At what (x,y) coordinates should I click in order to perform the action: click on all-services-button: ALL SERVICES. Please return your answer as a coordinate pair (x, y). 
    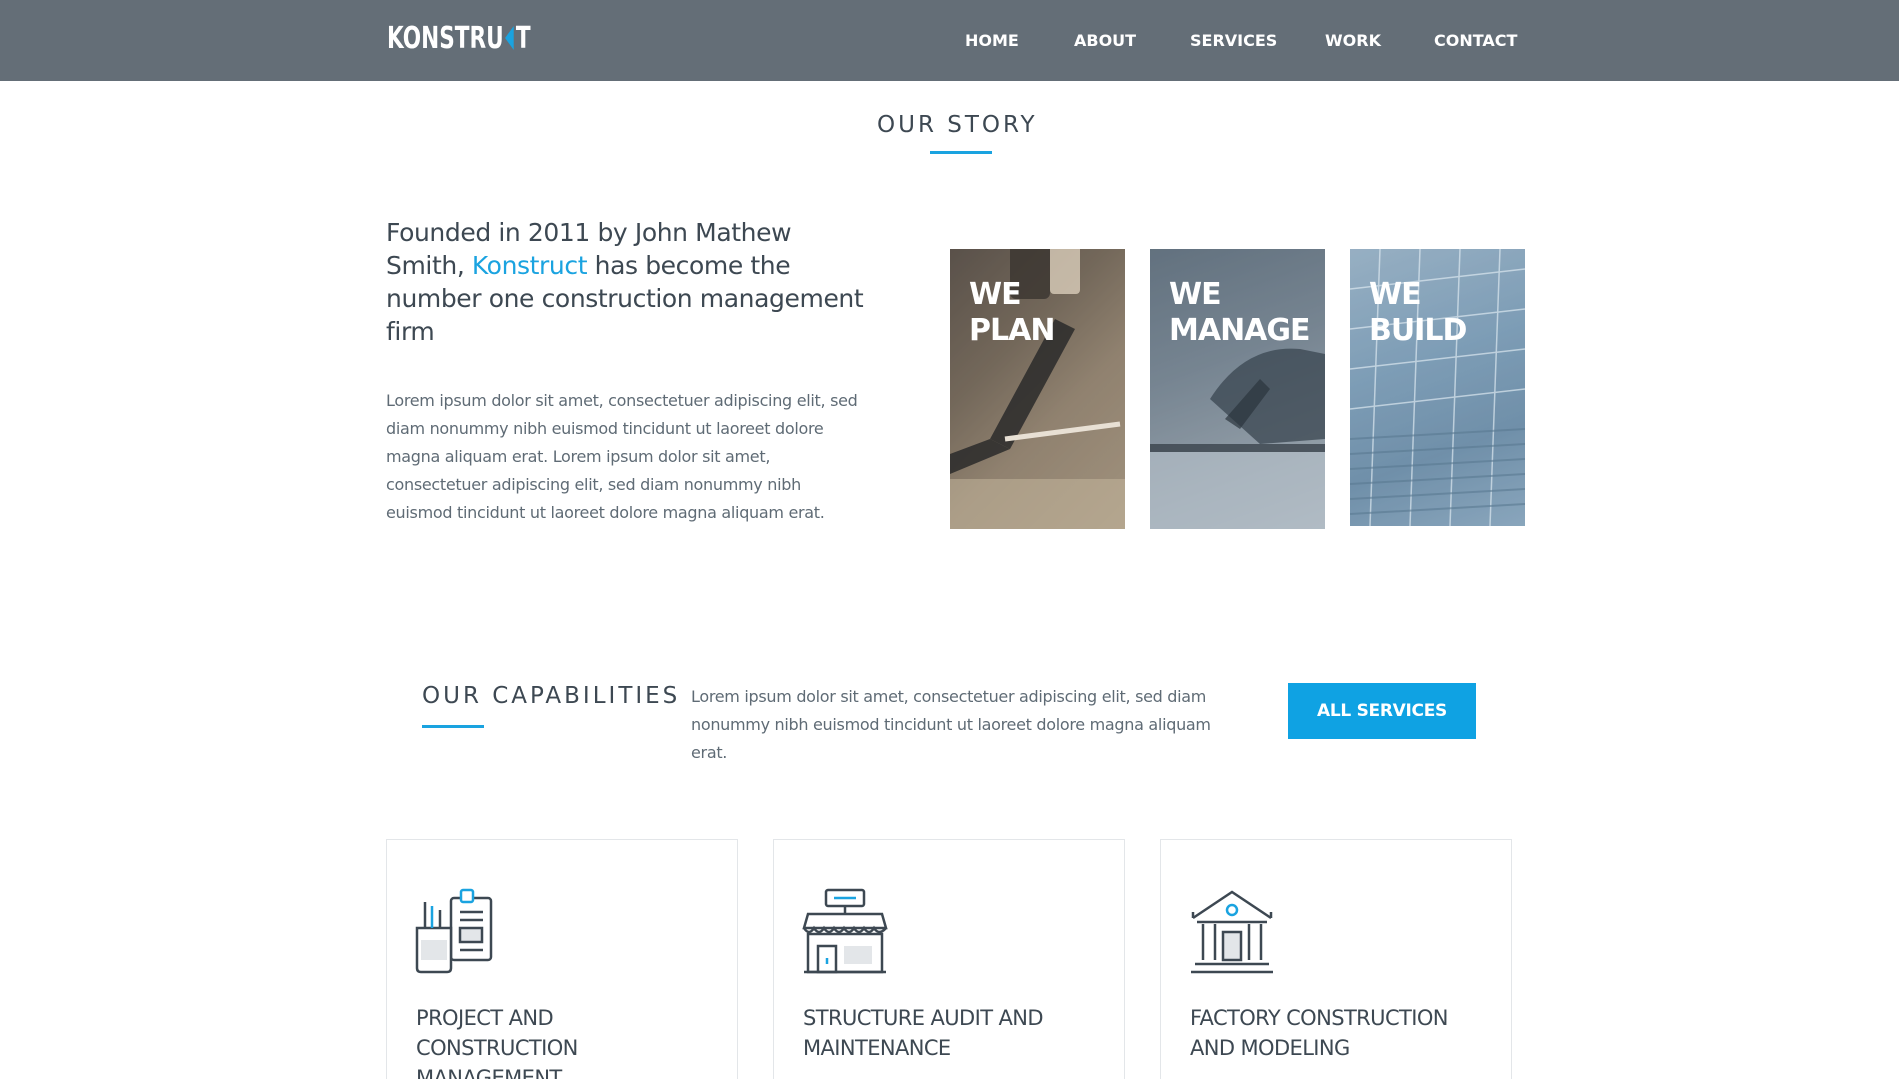
    Looking at the image, I should click on (1382, 711).